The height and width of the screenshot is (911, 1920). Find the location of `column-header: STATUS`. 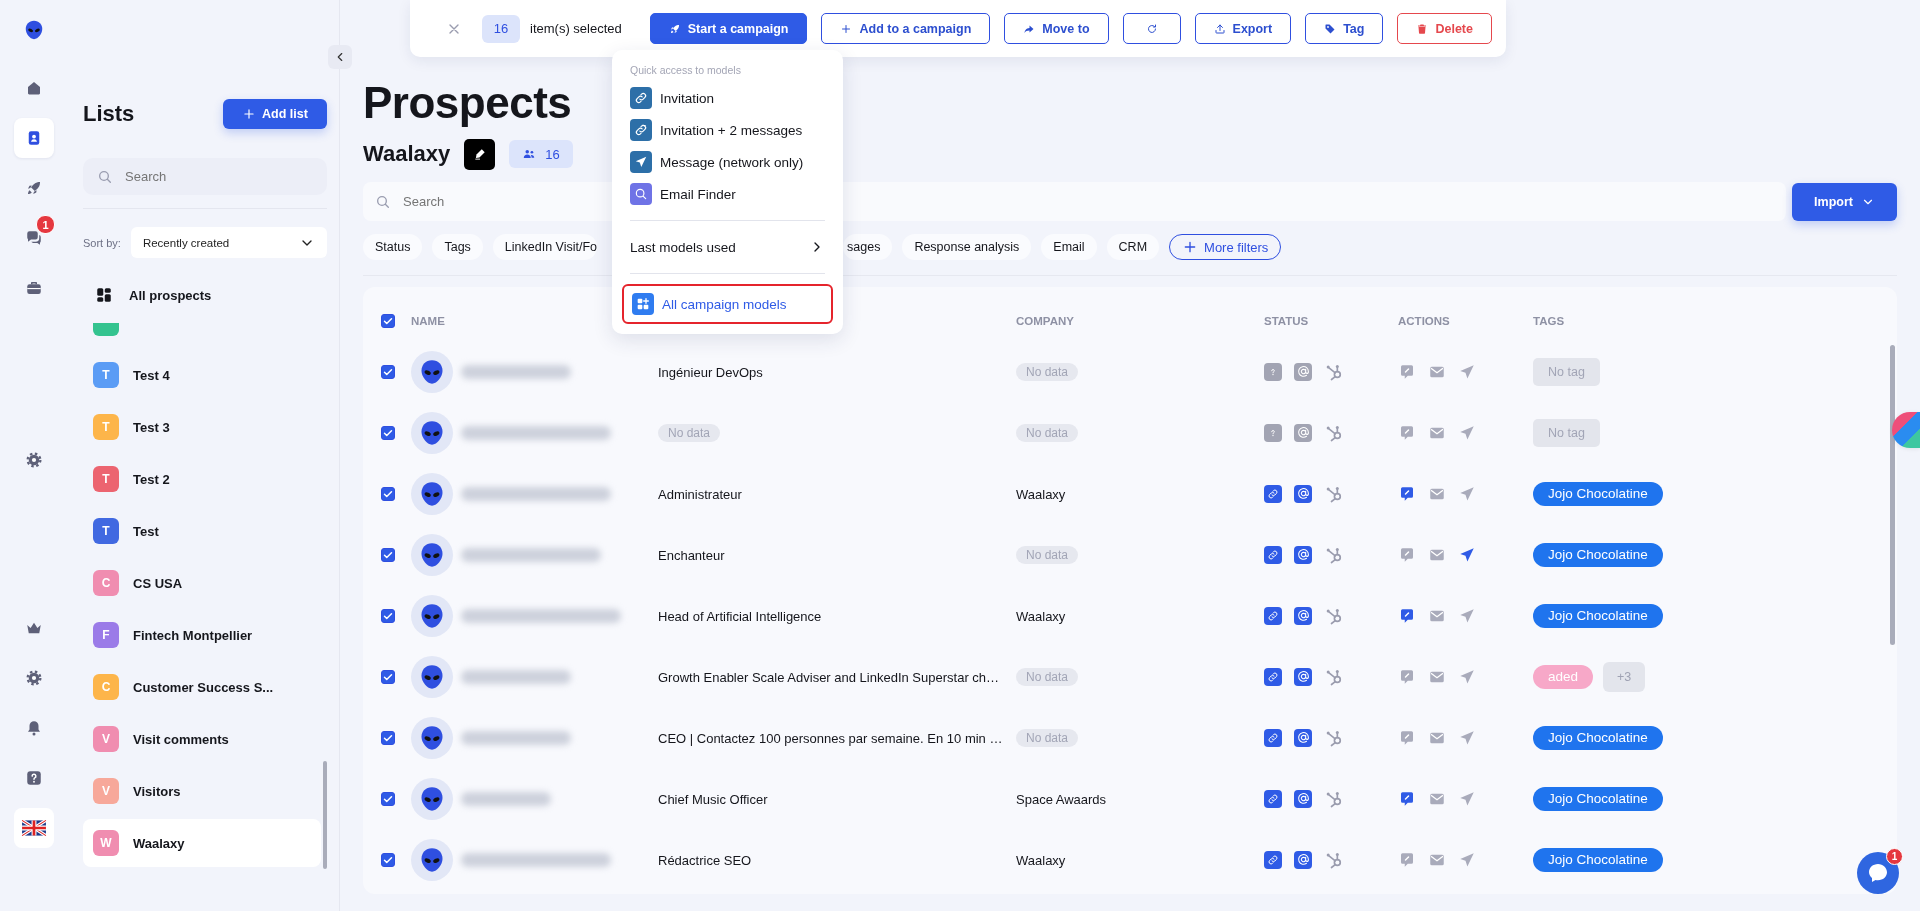

column-header: STATUS is located at coordinates (1287, 321).